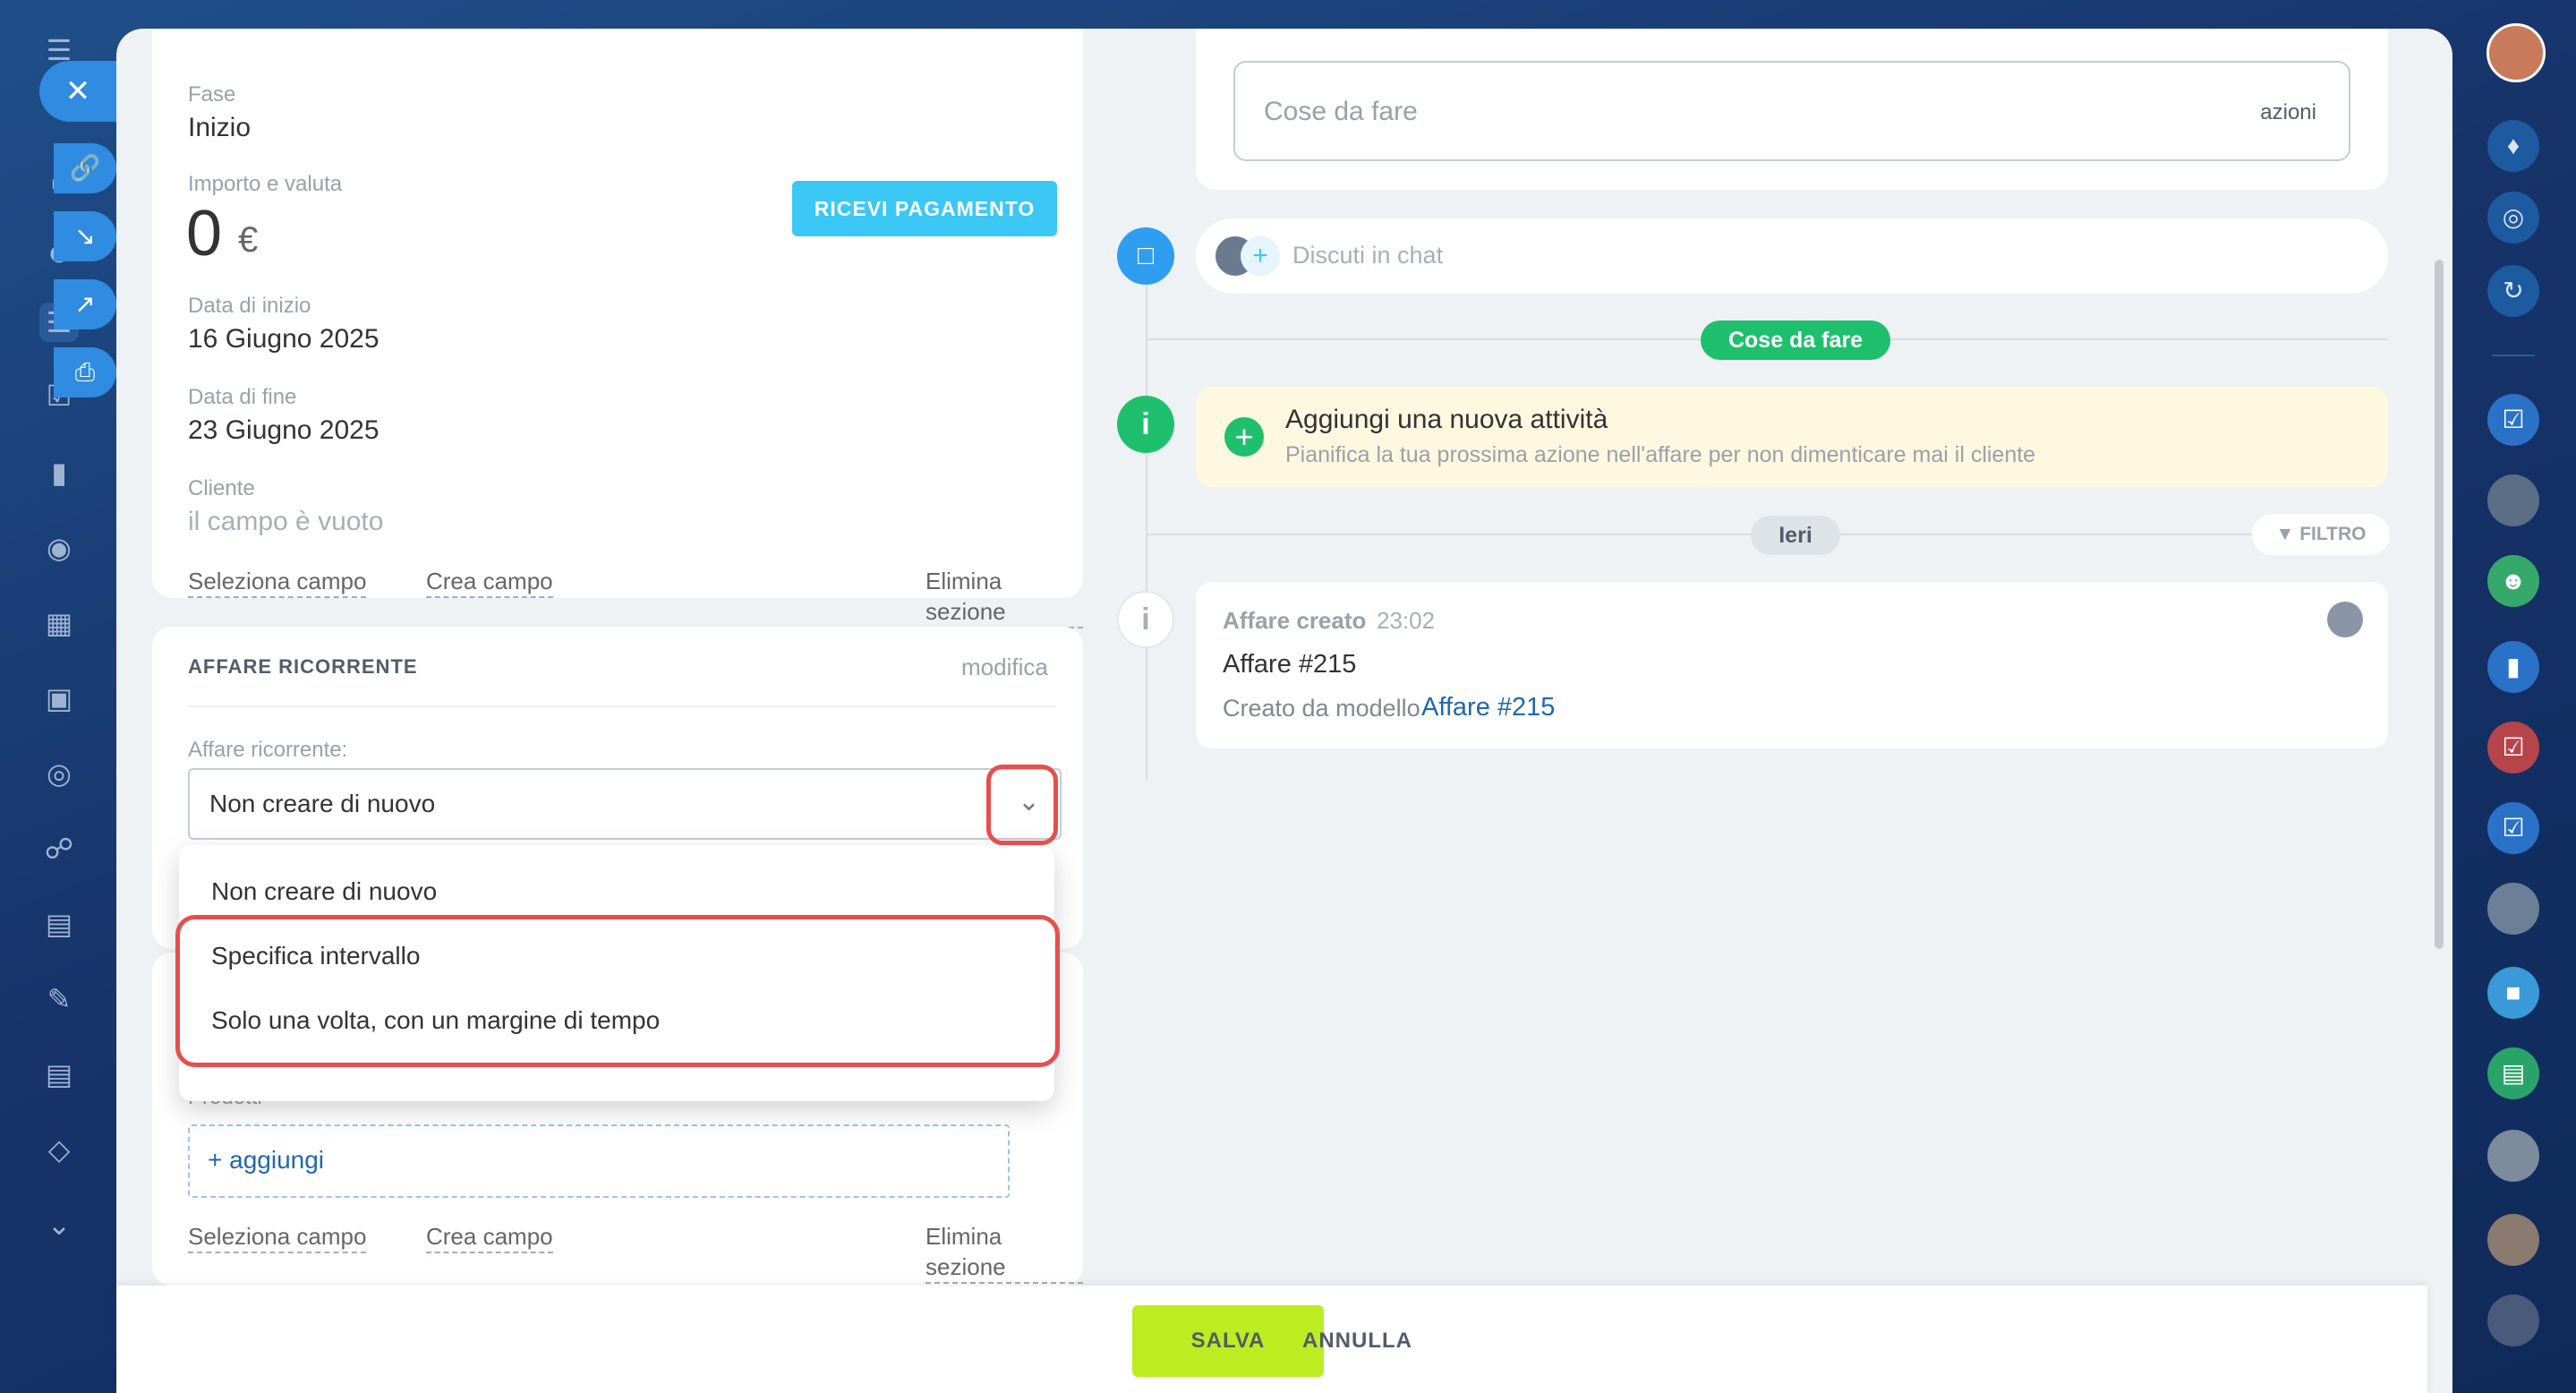 The height and width of the screenshot is (1393, 2576). I want to click on arrow-down-right-icon: ↘, so click(85, 236).